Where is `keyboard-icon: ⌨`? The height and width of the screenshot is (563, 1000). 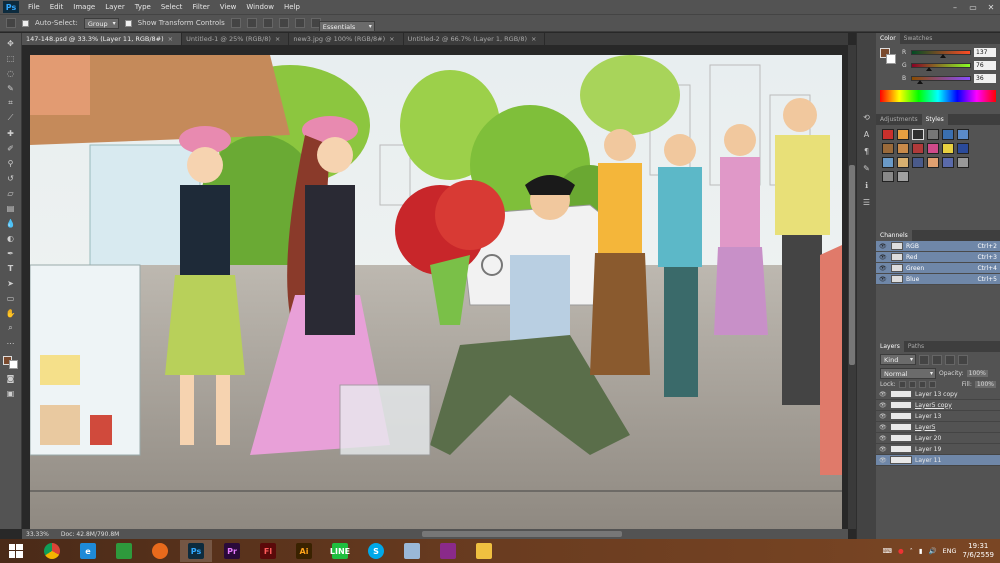 keyboard-icon: ⌨ is located at coordinates (887, 551).